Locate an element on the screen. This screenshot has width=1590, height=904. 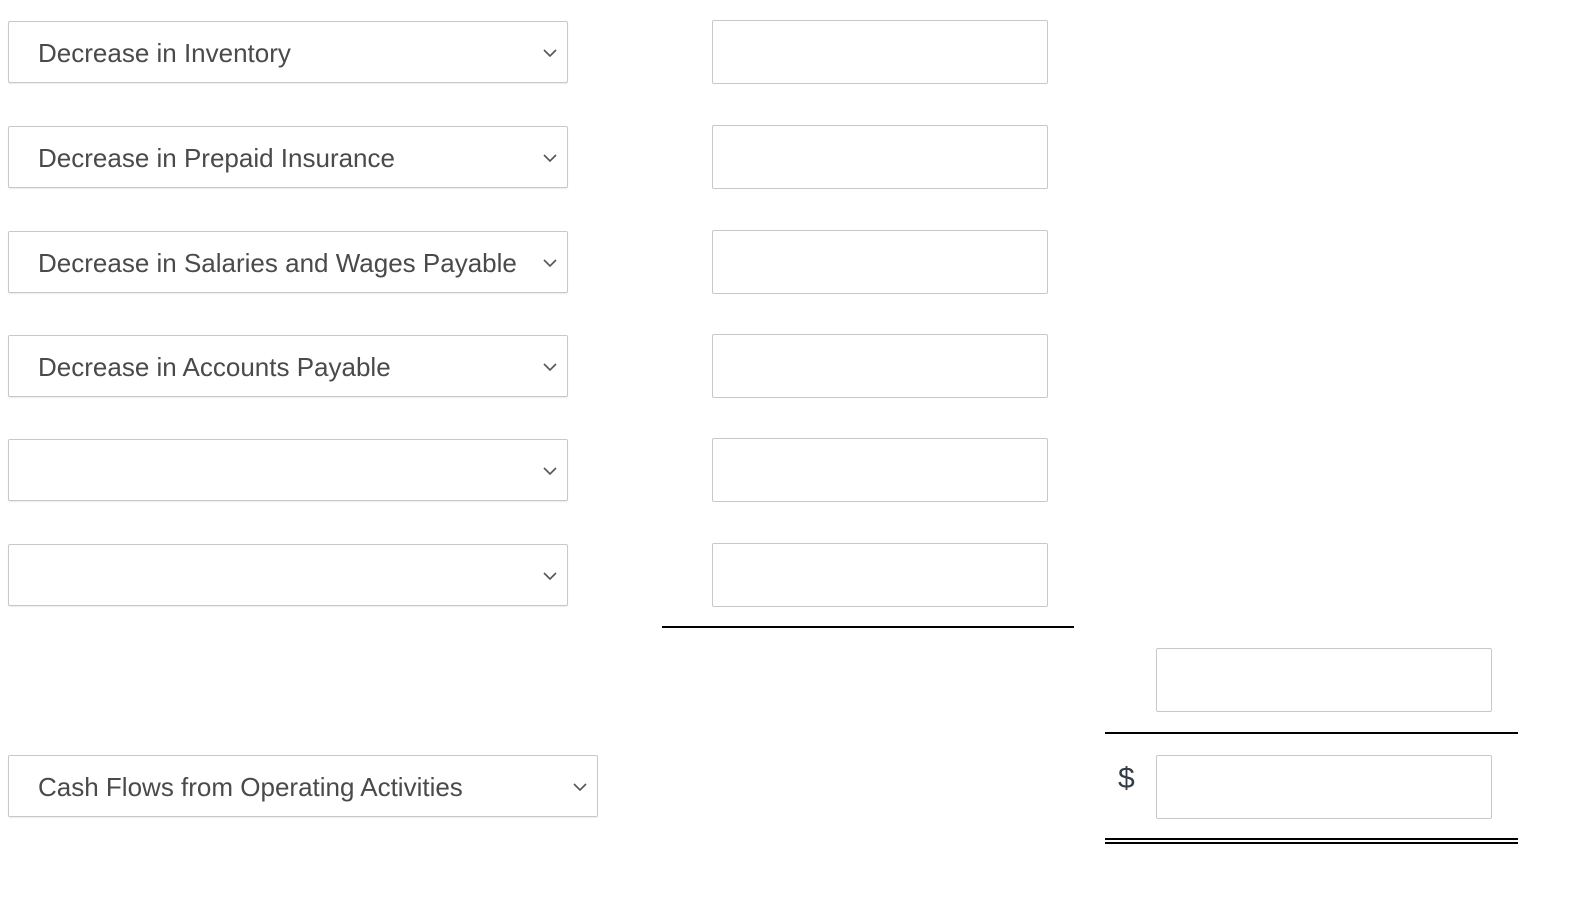
line-item-select-label: Decrease in Accounts Payable is located at coordinates (214, 367).